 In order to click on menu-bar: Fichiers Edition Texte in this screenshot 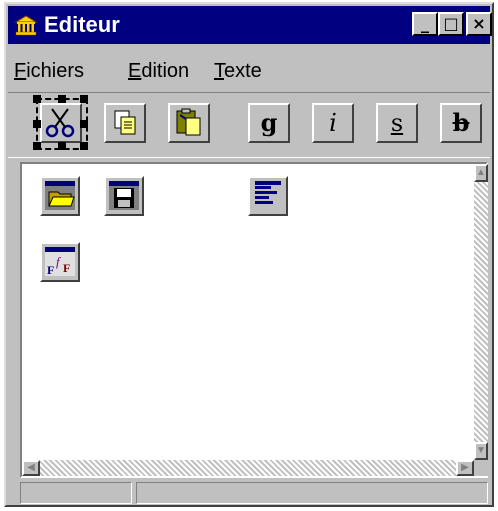, I will do `click(249, 70)`.